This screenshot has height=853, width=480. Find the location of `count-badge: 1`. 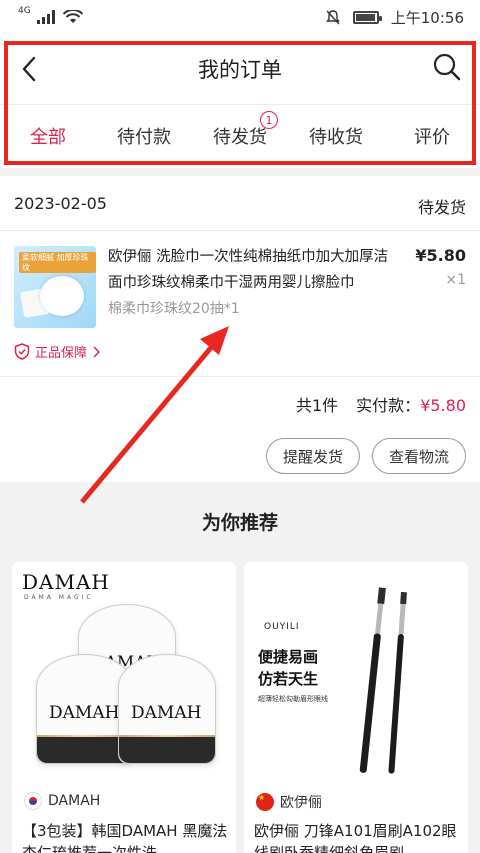

count-badge: 1 is located at coordinates (269, 120).